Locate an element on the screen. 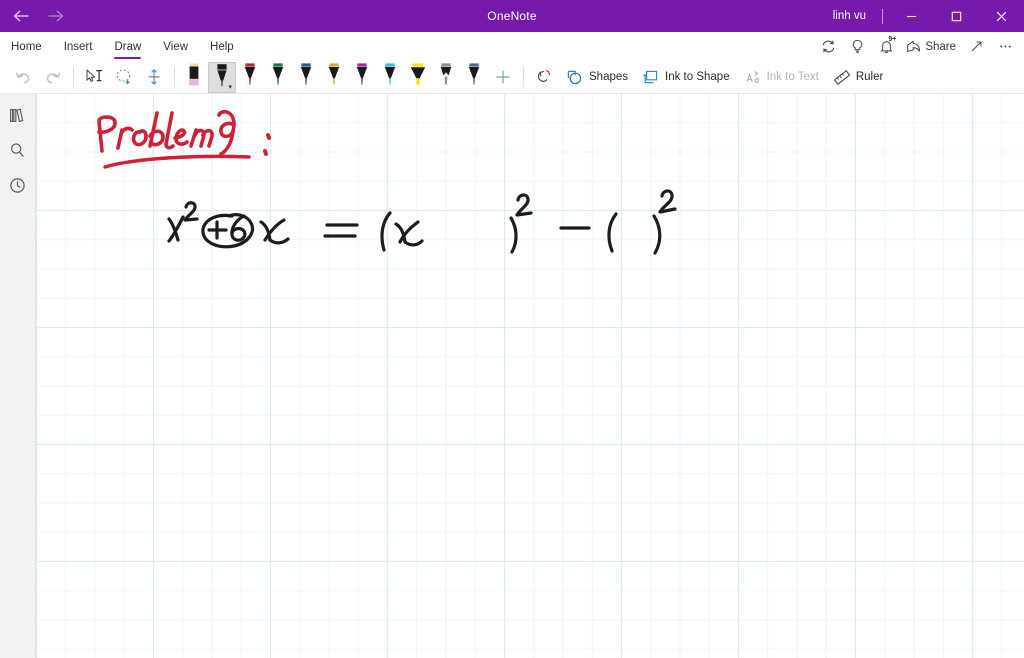 The width and height of the screenshot is (1024, 658). share-button: Share is located at coordinates (931, 47).